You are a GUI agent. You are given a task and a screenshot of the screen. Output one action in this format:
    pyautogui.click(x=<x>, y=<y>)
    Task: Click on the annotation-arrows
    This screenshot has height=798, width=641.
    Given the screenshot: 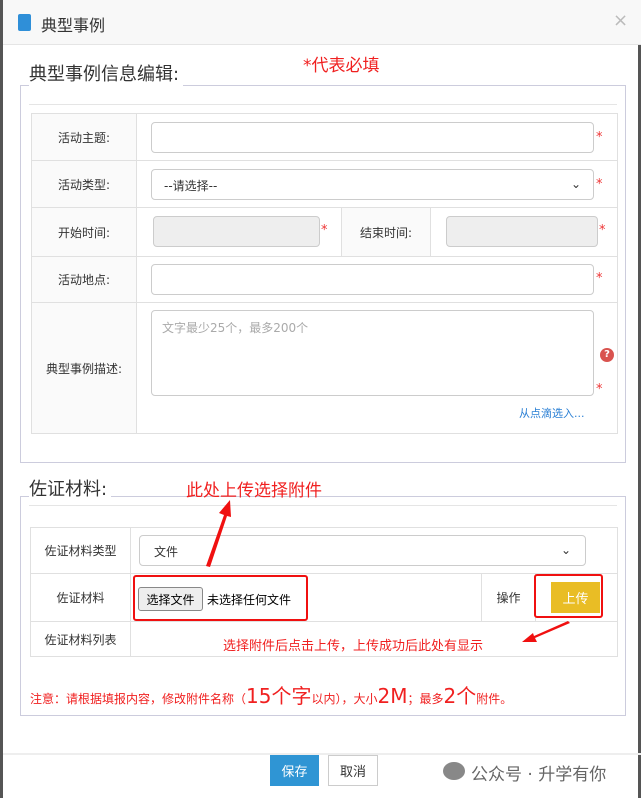 What is the action you would take?
    pyautogui.click(x=388, y=571)
    